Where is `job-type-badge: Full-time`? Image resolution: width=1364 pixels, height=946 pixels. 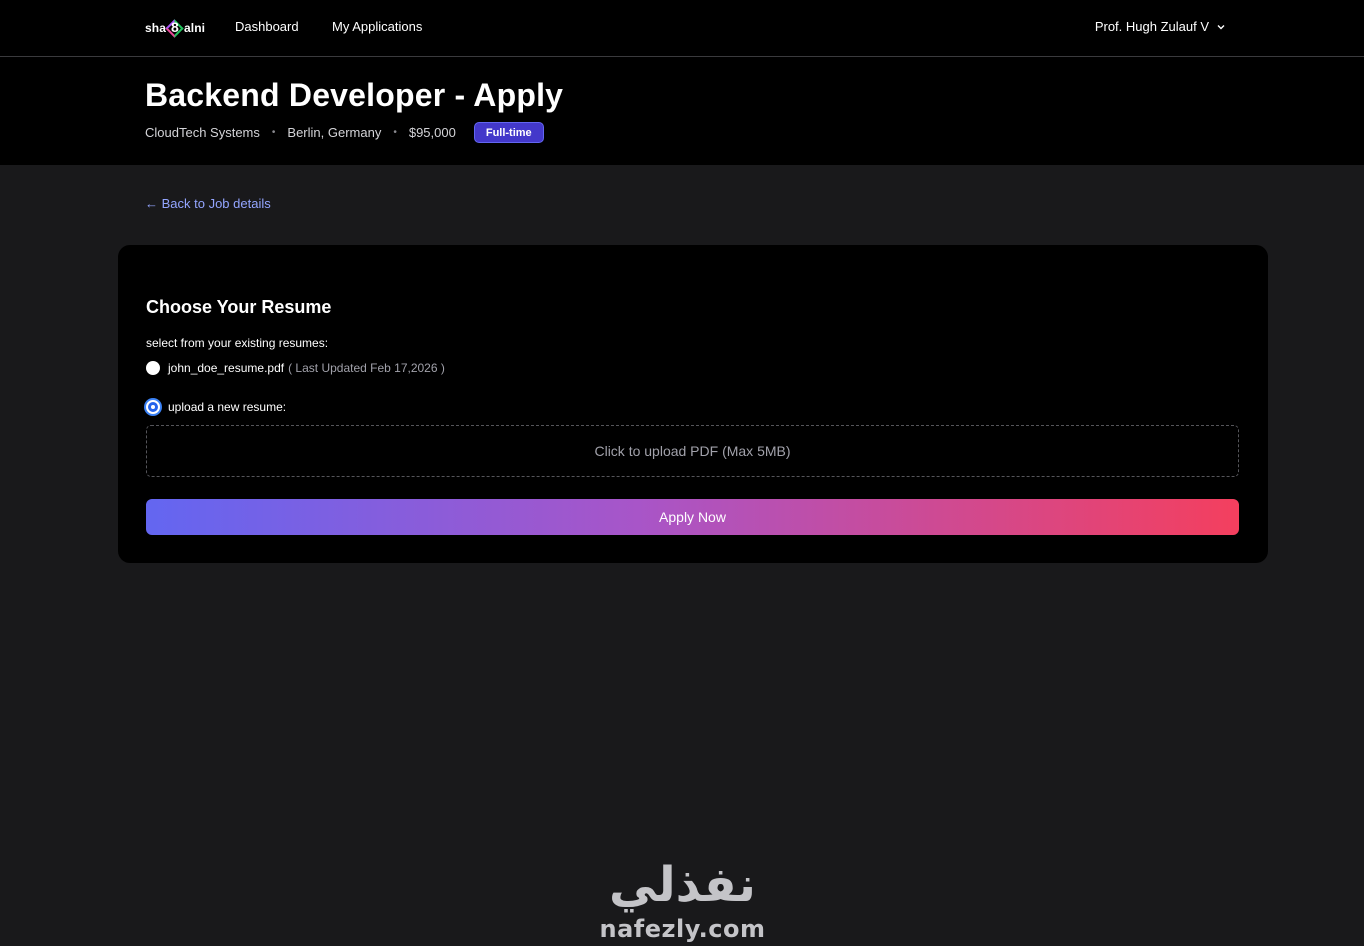
job-type-badge: Full-time is located at coordinates (508, 132).